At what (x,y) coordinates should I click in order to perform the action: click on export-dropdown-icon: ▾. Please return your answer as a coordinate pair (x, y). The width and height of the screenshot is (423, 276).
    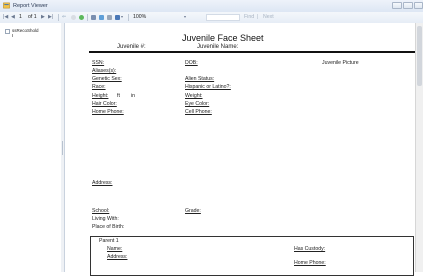
    Looking at the image, I should click on (122, 16).